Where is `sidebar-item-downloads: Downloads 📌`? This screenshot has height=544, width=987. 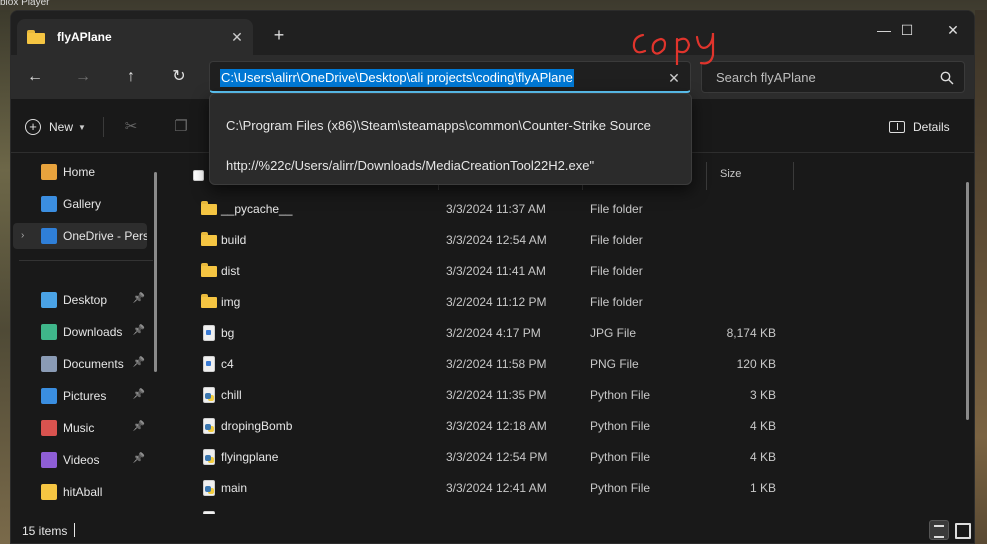
sidebar-item-downloads: Downloads 📌 is located at coordinates (83, 332).